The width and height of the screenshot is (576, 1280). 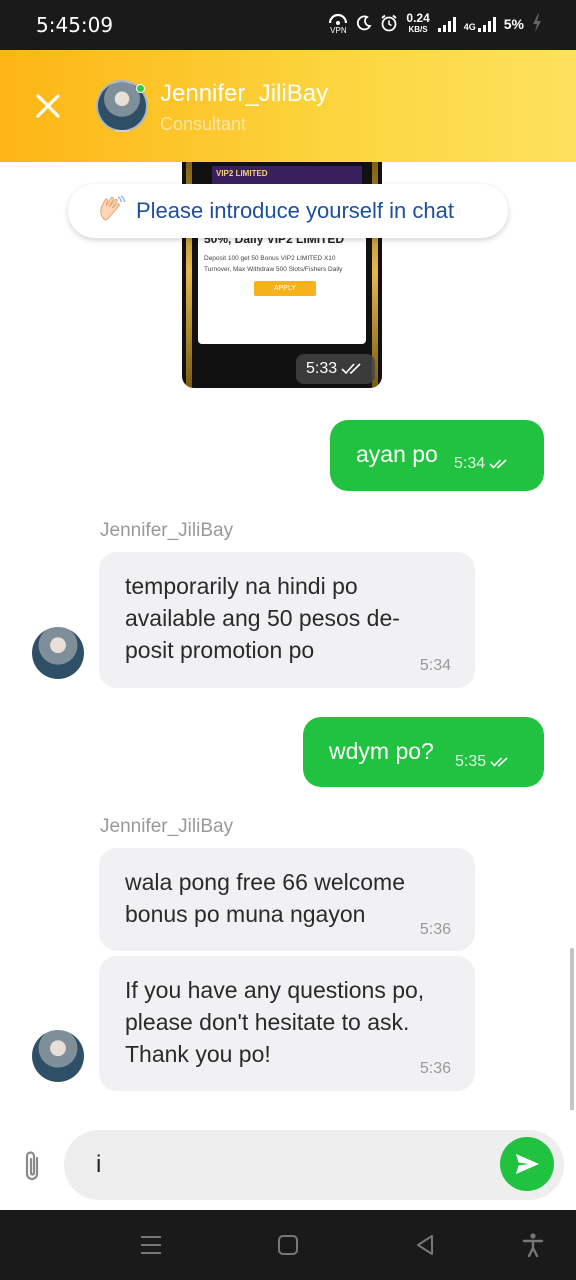 What do you see at coordinates (381, 751) in the screenshot?
I see `message-text: wdym po?` at bounding box center [381, 751].